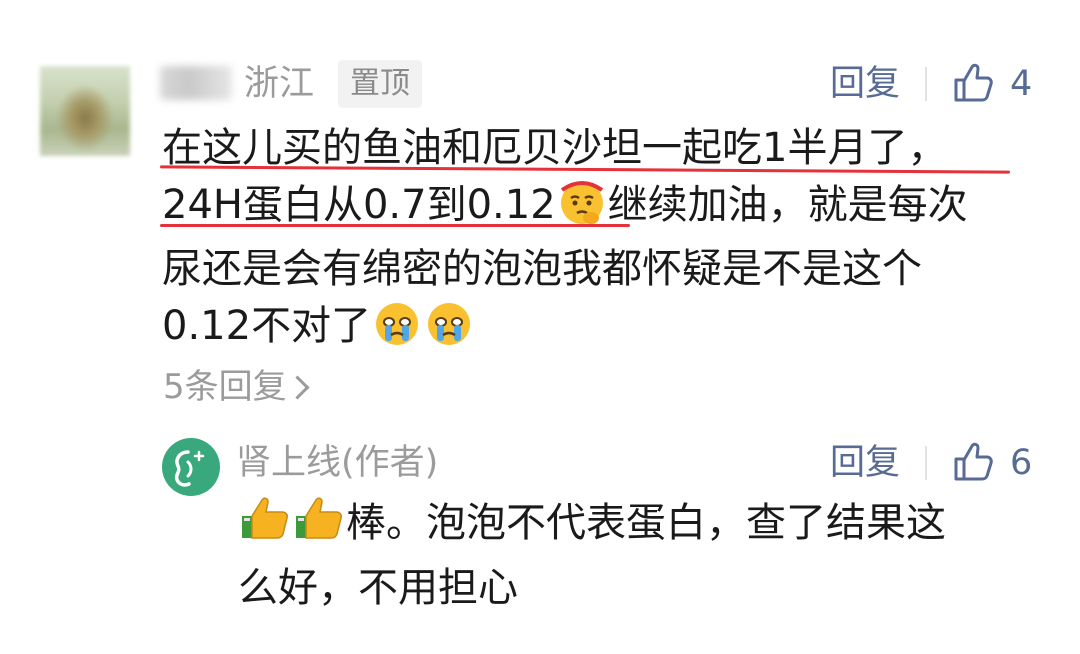 This screenshot has height=654, width=1080. What do you see at coordinates (1021, 463) in the screenshot?
I see `like-count: 6` at bounding box center [1021, 463].